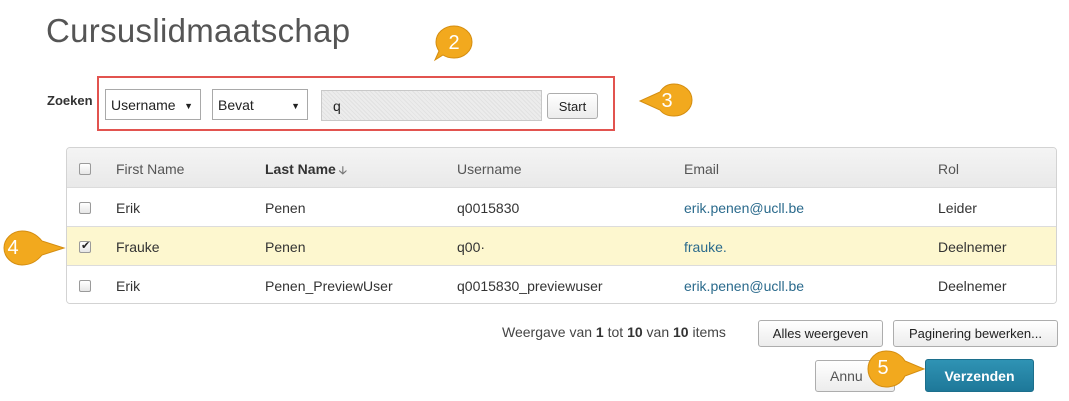 The image size is (1069, 401). I want to click on header-role: Rol, so click(948, 169).